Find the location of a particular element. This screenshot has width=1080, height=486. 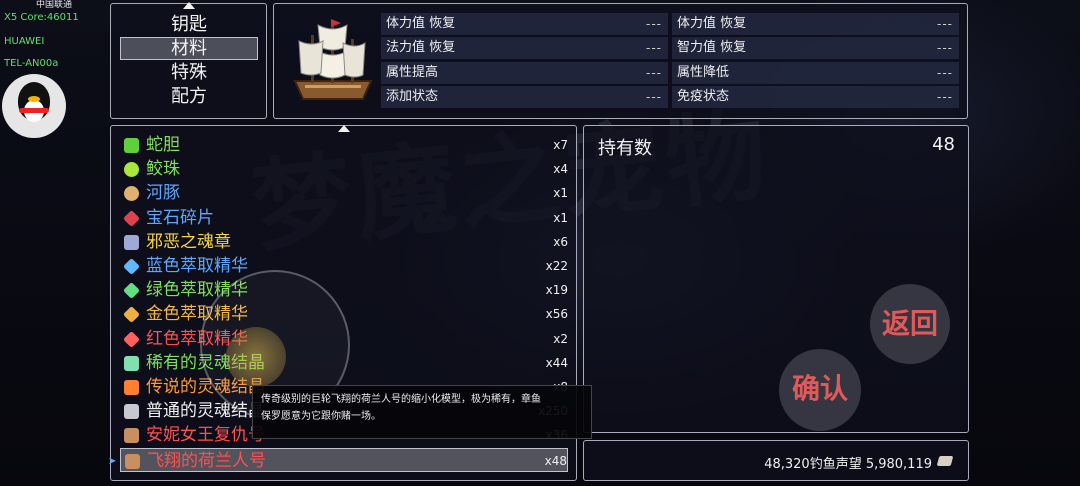

demon-emblem-icon is located at coordinates (131, 242).